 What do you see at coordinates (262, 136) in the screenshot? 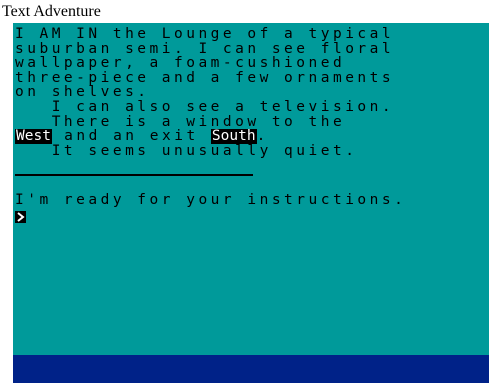
I see `exits-end-text: .` at bounding box center [262, 136].